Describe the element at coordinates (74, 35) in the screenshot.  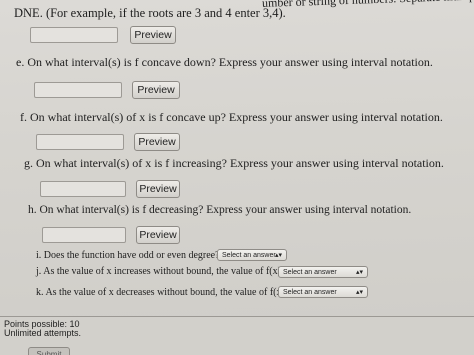
I see `answer-field-d` at that location.